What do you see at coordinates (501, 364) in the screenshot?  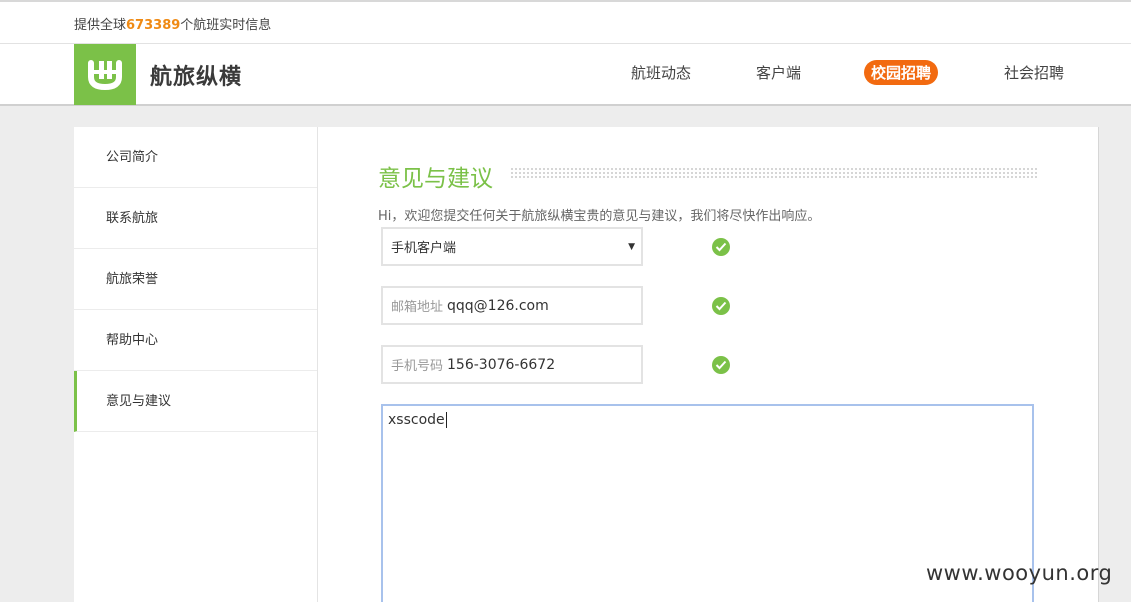 I see `phone-field-value: 156-3076-6672` at bounding box center [501, 364].